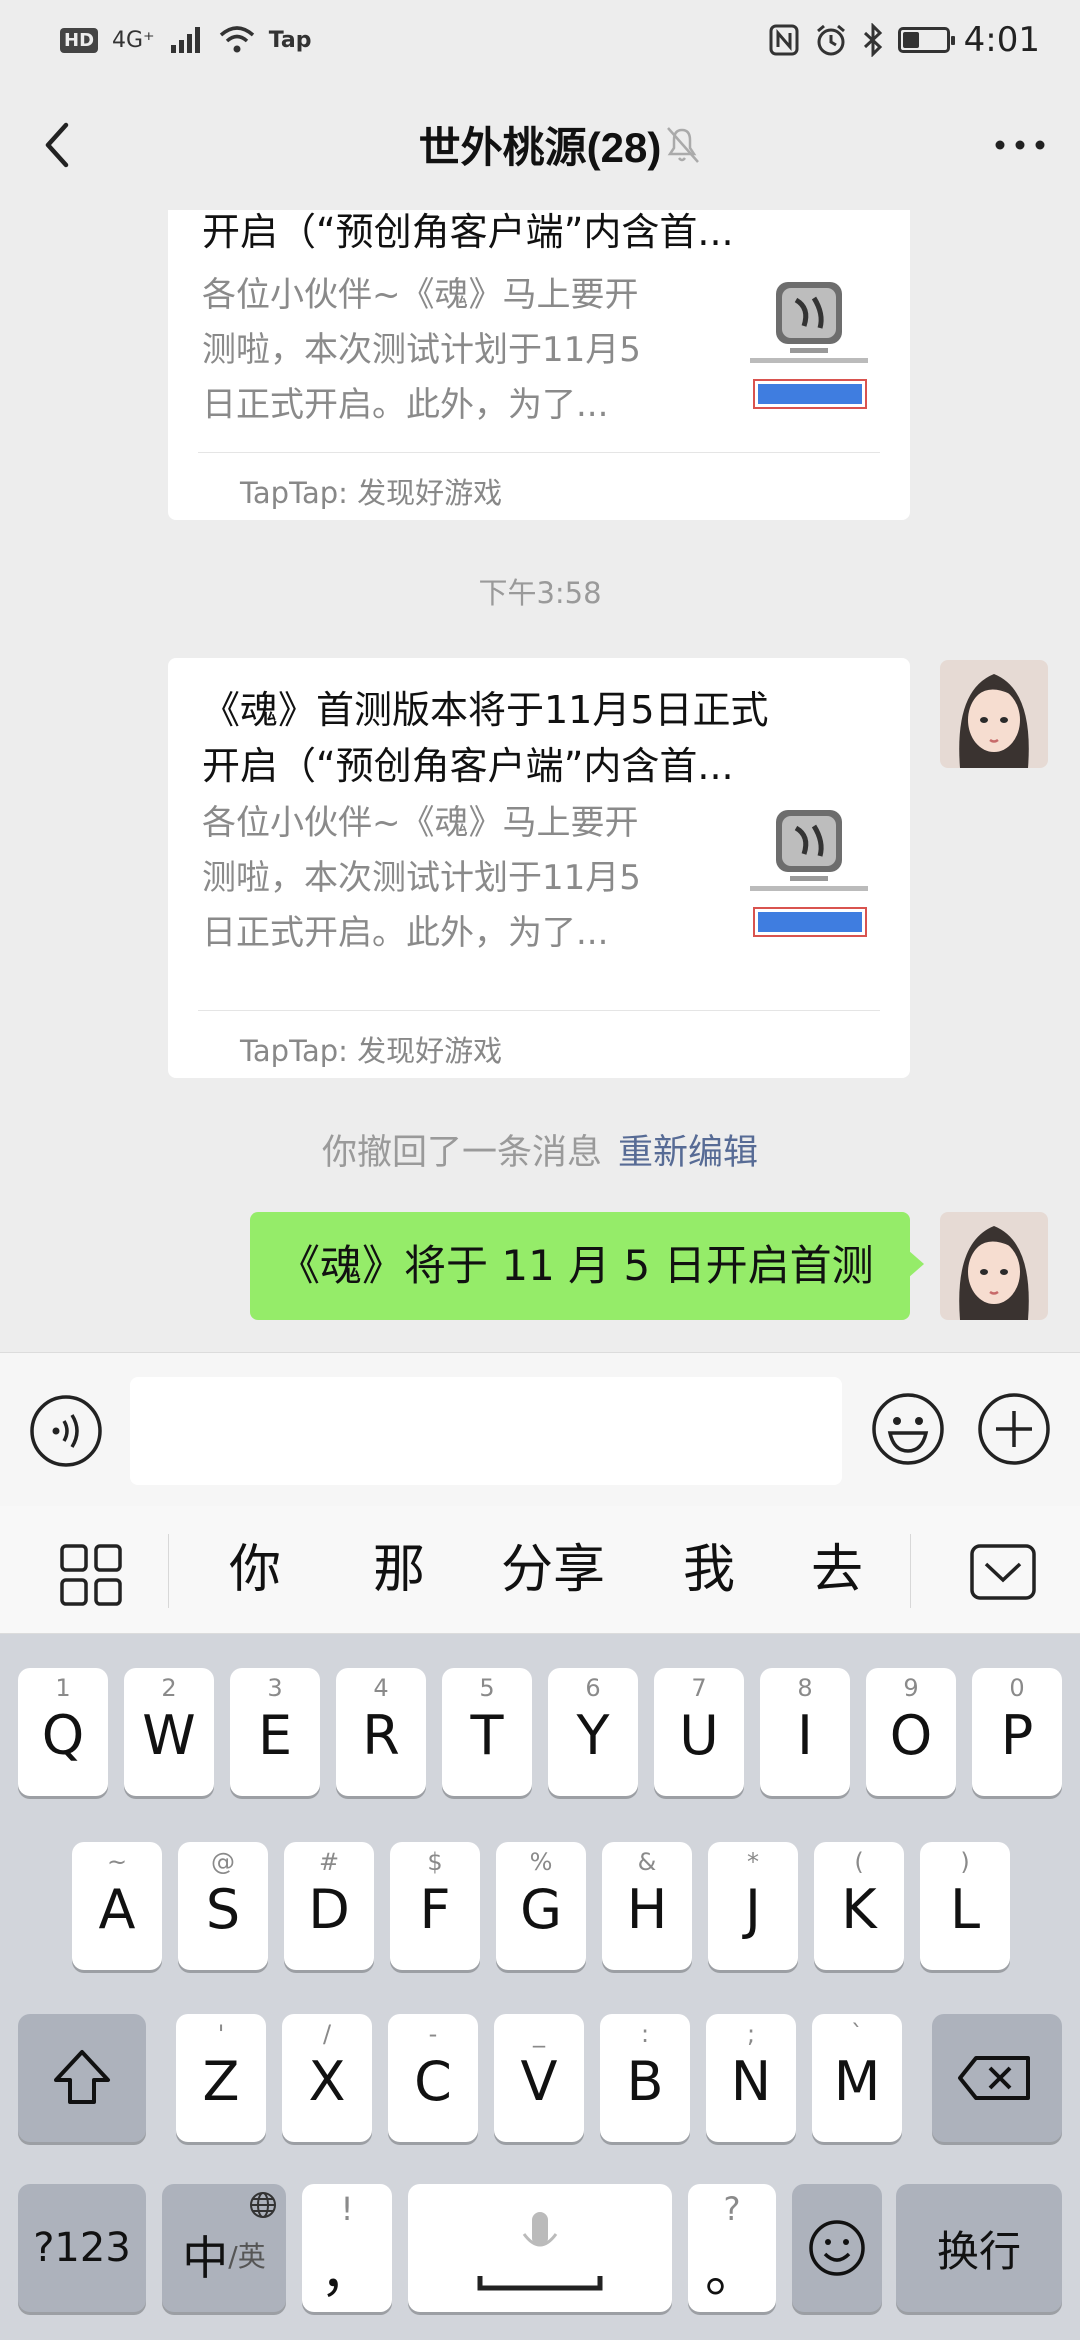 This screenshot has width=1080, height=2340. Describe the element at coordinates (327, 2078) in the screenshot. I see `key-x: / X` at that location.